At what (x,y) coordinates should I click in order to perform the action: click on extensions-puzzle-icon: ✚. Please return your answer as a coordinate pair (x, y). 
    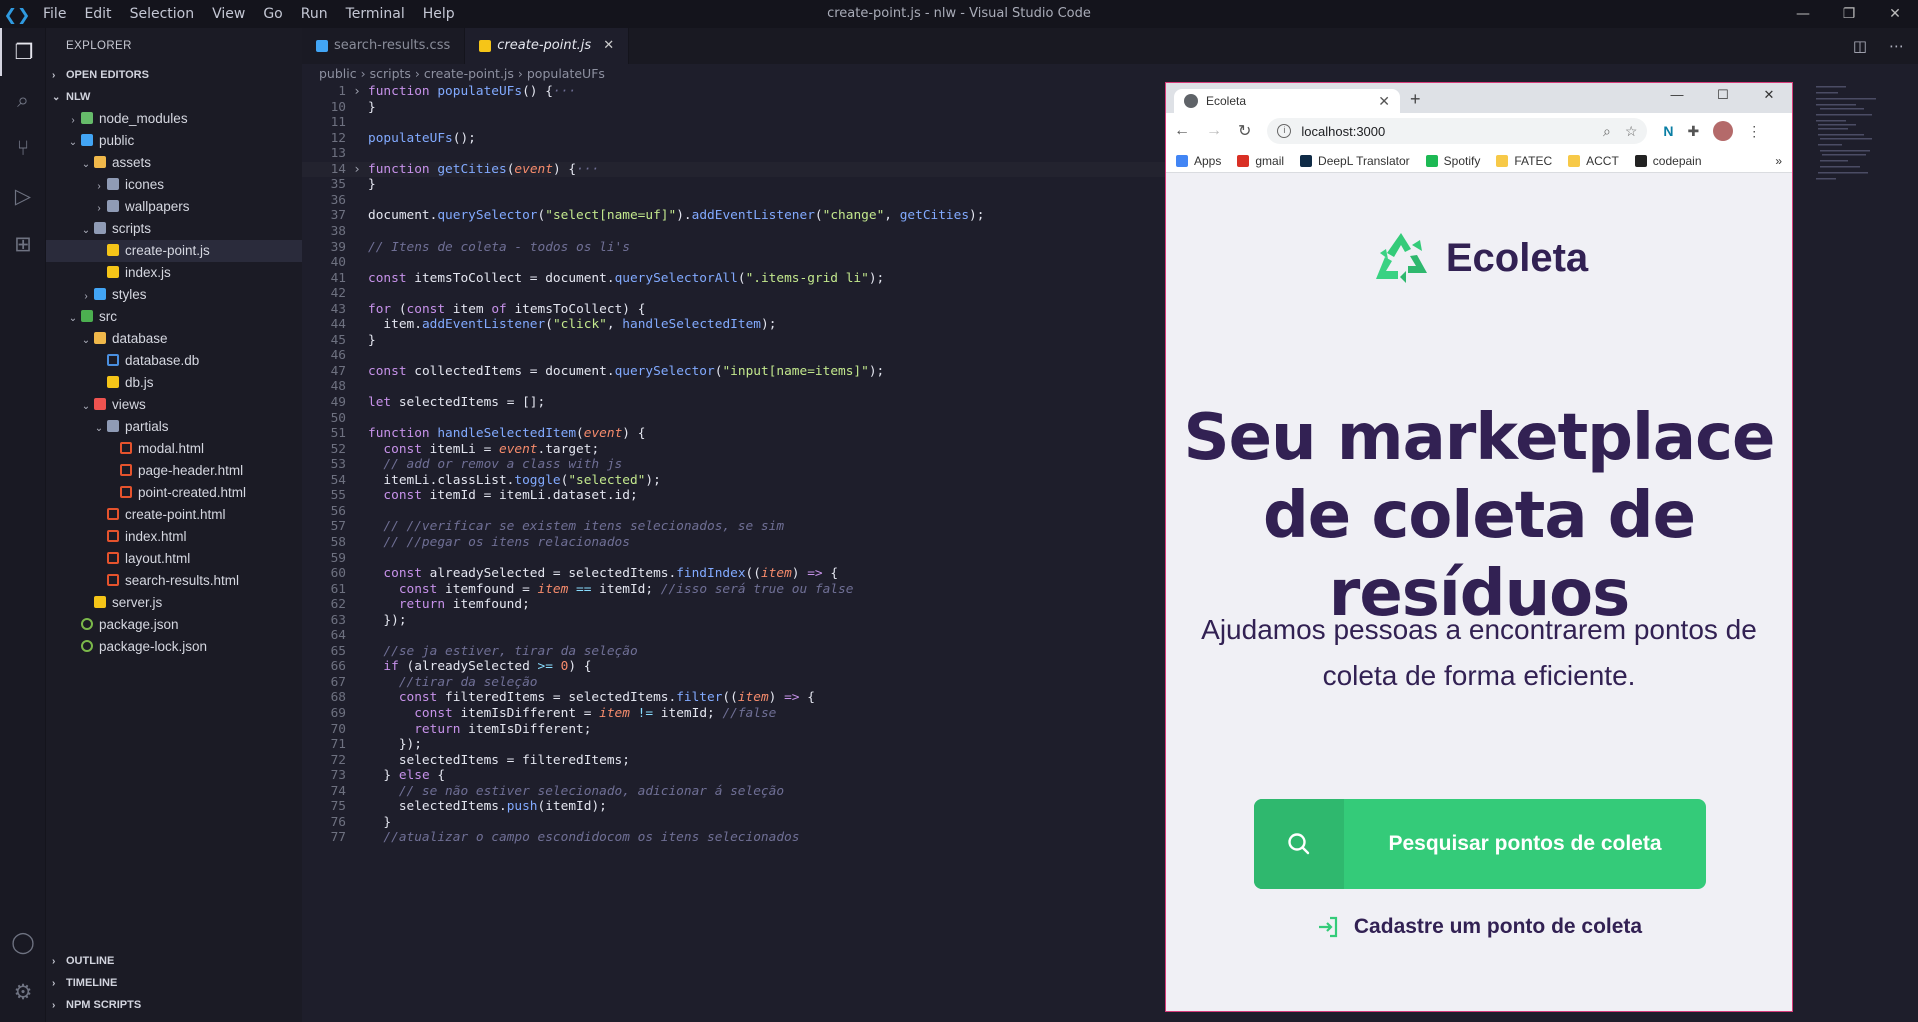
    Looking at the image, I should click on (1694, 131).